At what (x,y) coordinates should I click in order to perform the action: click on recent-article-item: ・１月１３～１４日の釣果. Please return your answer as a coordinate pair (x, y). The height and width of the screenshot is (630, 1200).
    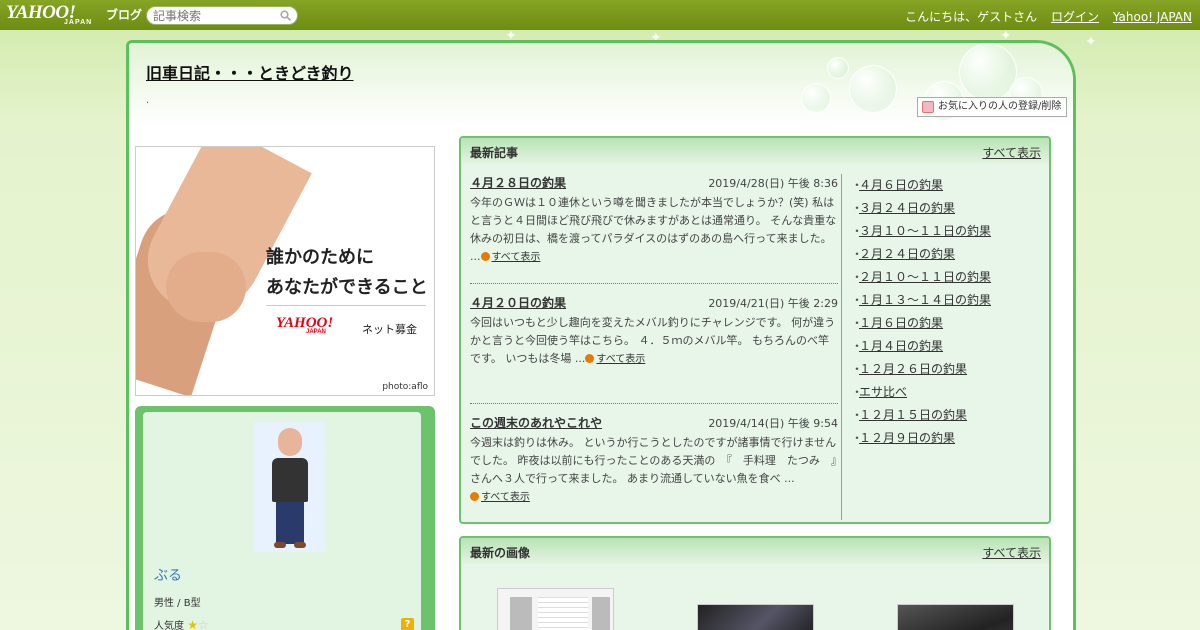
    Looking at the image, I should click on (921, 302).